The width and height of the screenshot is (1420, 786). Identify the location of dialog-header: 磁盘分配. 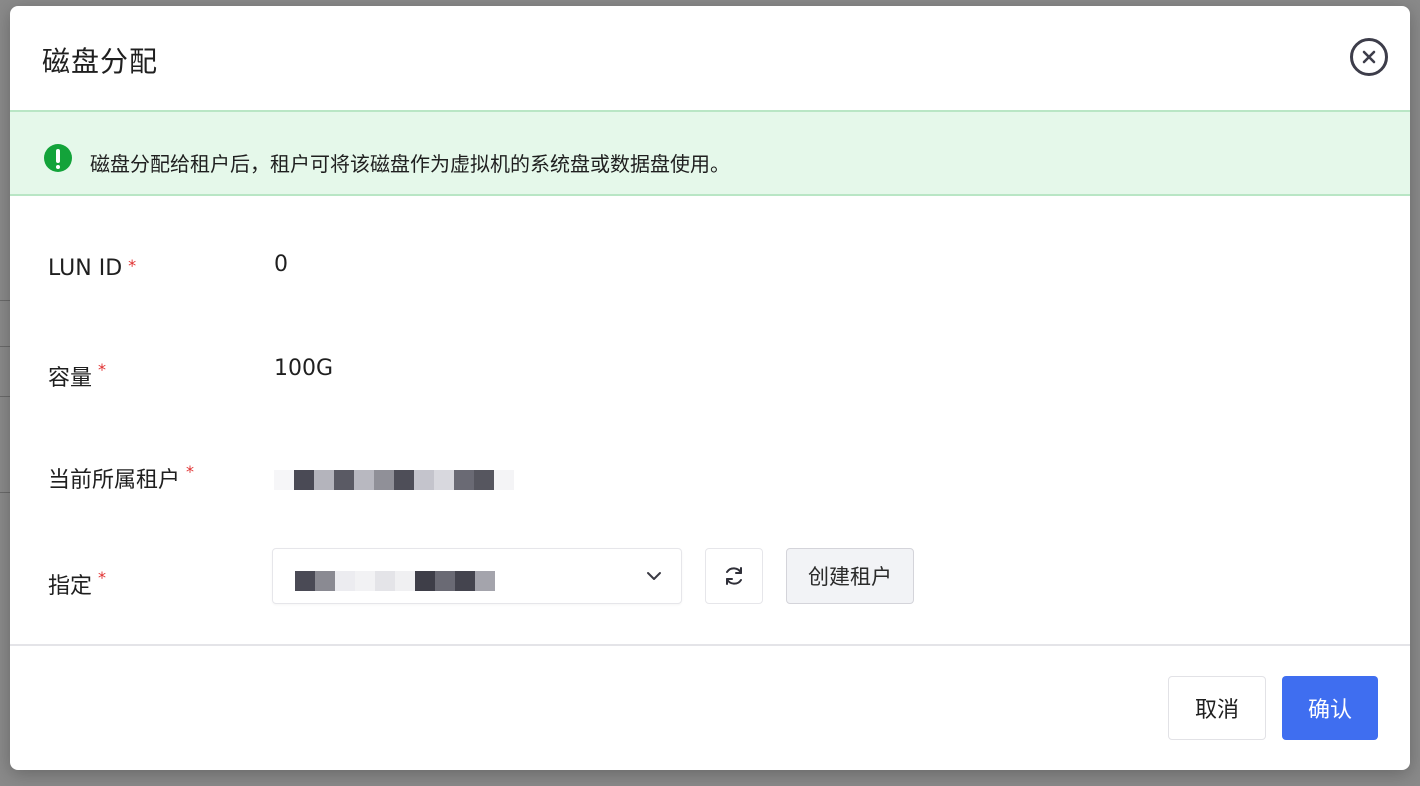
(710, 58).